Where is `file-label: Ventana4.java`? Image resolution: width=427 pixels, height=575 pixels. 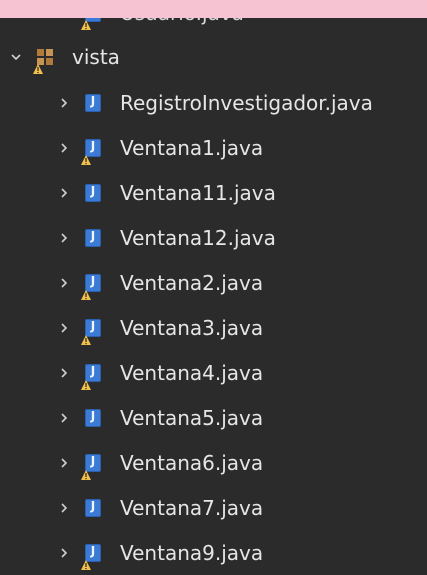
file-label: Ventana4.java is located at coordinates (192, 372).